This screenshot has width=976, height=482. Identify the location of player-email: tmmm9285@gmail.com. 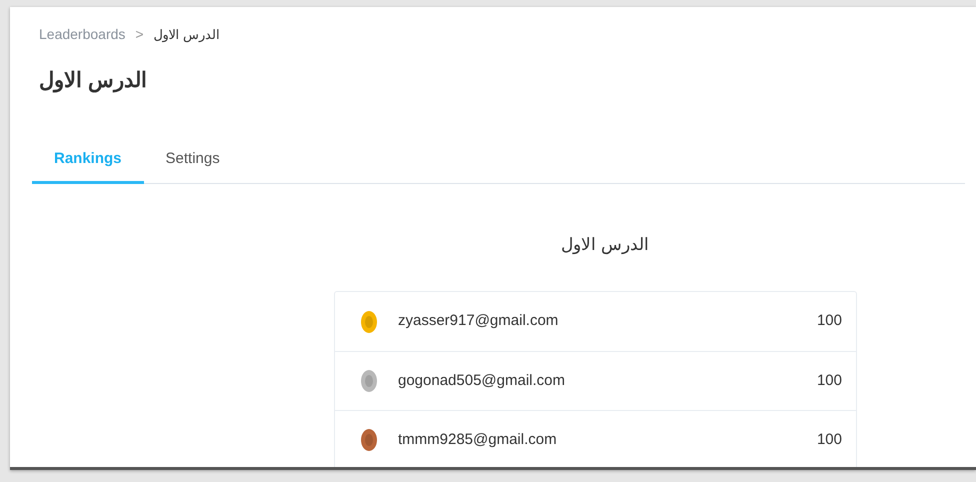
(477, 440).